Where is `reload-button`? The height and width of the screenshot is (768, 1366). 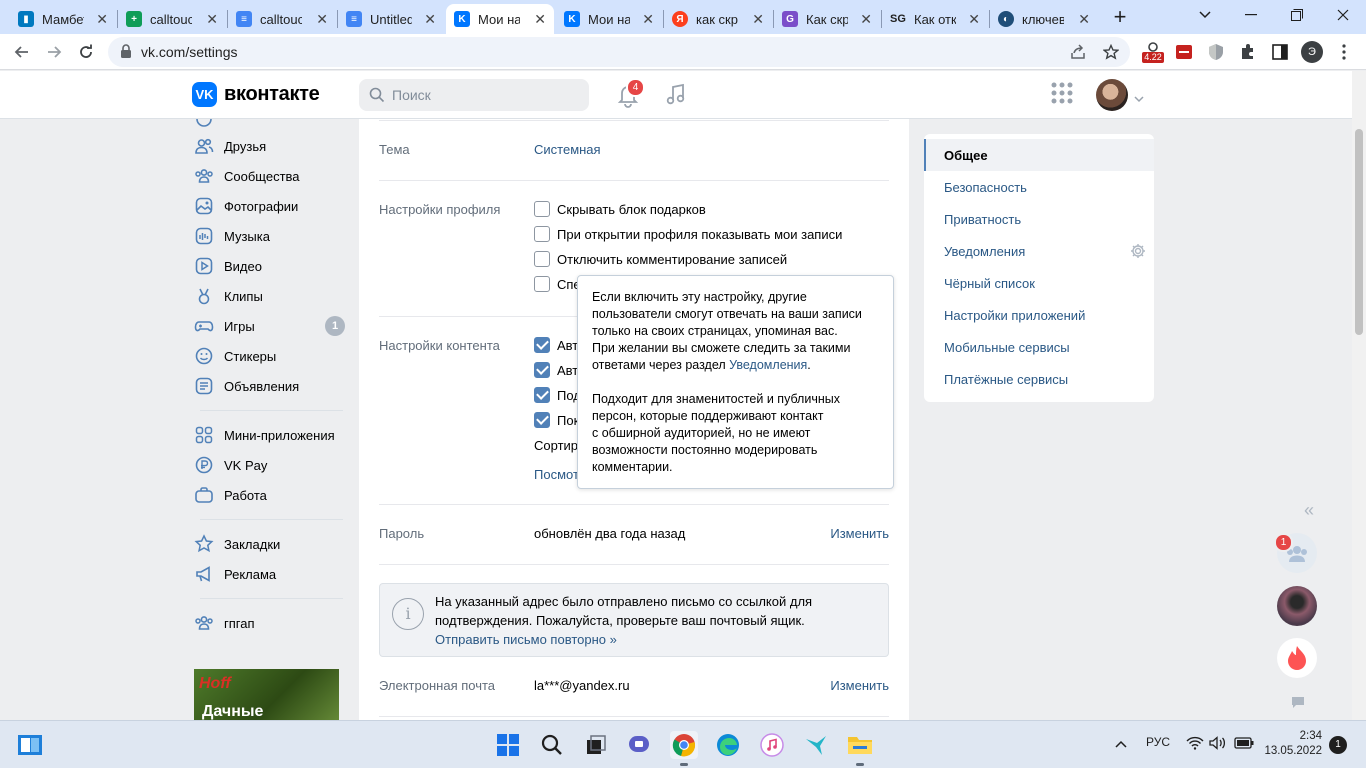
reload-button is located at coordinates (86, 52).